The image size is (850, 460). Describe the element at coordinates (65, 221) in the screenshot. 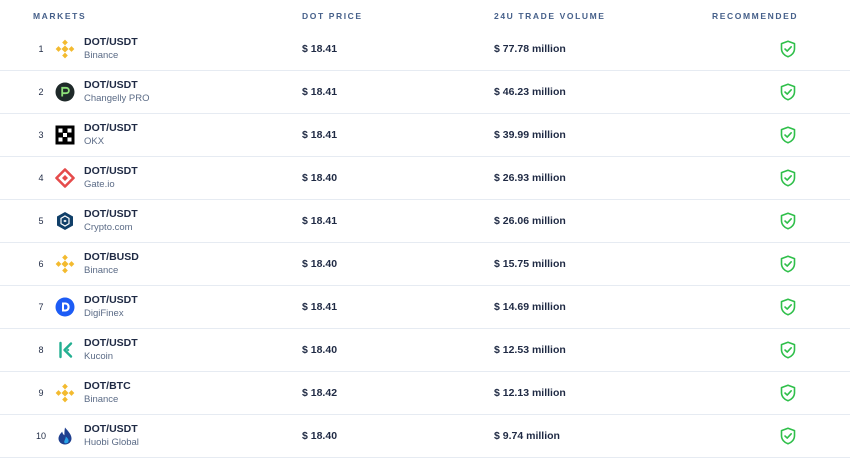

I see `crypto-com-icon` at that location.